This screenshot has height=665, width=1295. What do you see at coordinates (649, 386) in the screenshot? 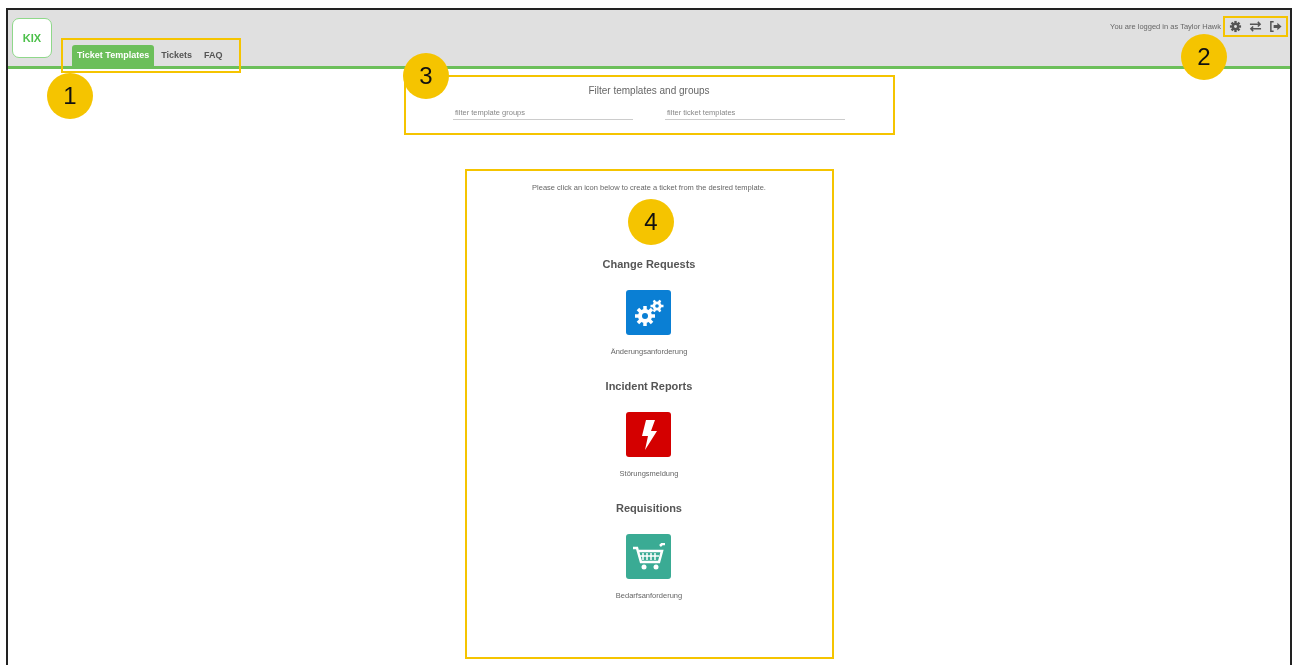
I see `group-heading: Incident Reports` at bounding box center [649, 386].